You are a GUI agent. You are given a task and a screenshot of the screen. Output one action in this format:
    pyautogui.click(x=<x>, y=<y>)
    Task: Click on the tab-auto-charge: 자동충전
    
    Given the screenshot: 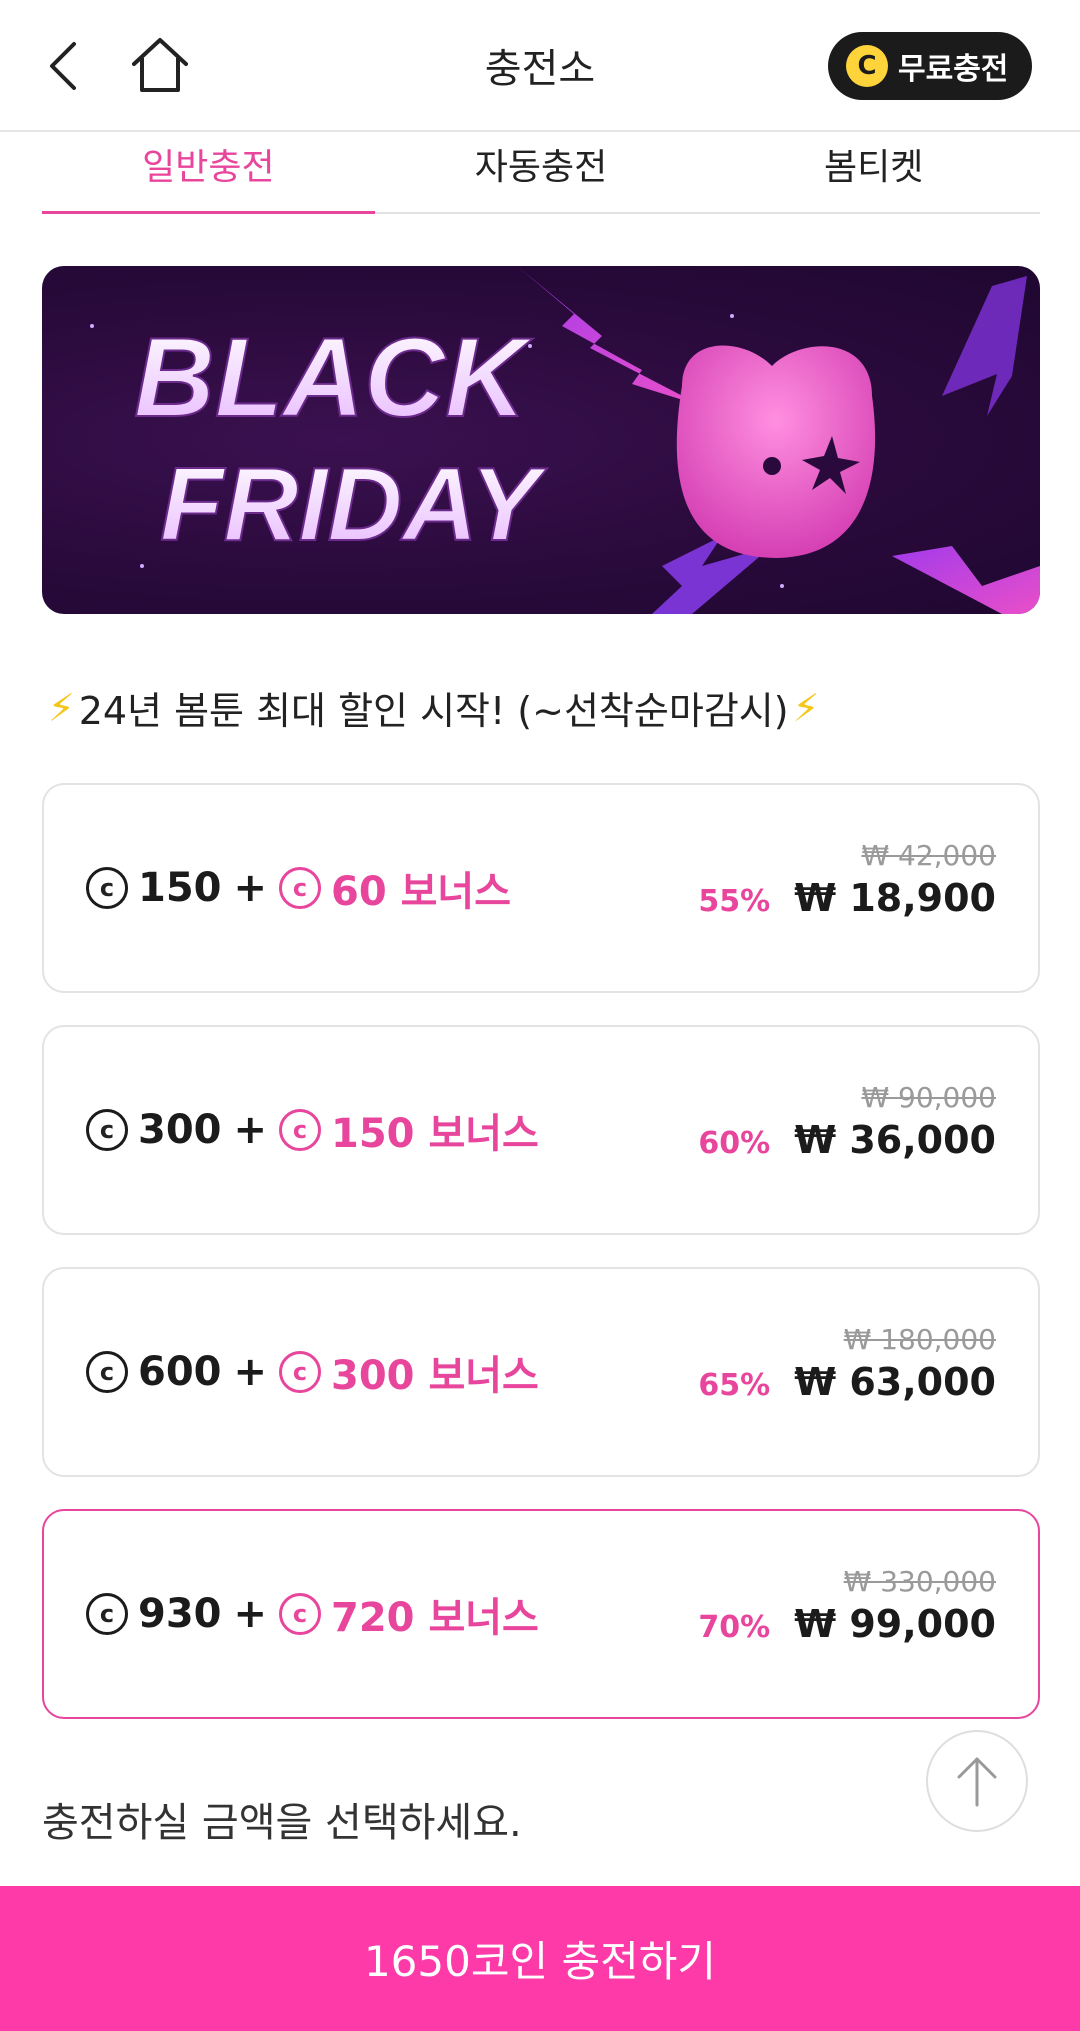 What is the action you would take?
    pyautogui.click(x=541, y=172)
    